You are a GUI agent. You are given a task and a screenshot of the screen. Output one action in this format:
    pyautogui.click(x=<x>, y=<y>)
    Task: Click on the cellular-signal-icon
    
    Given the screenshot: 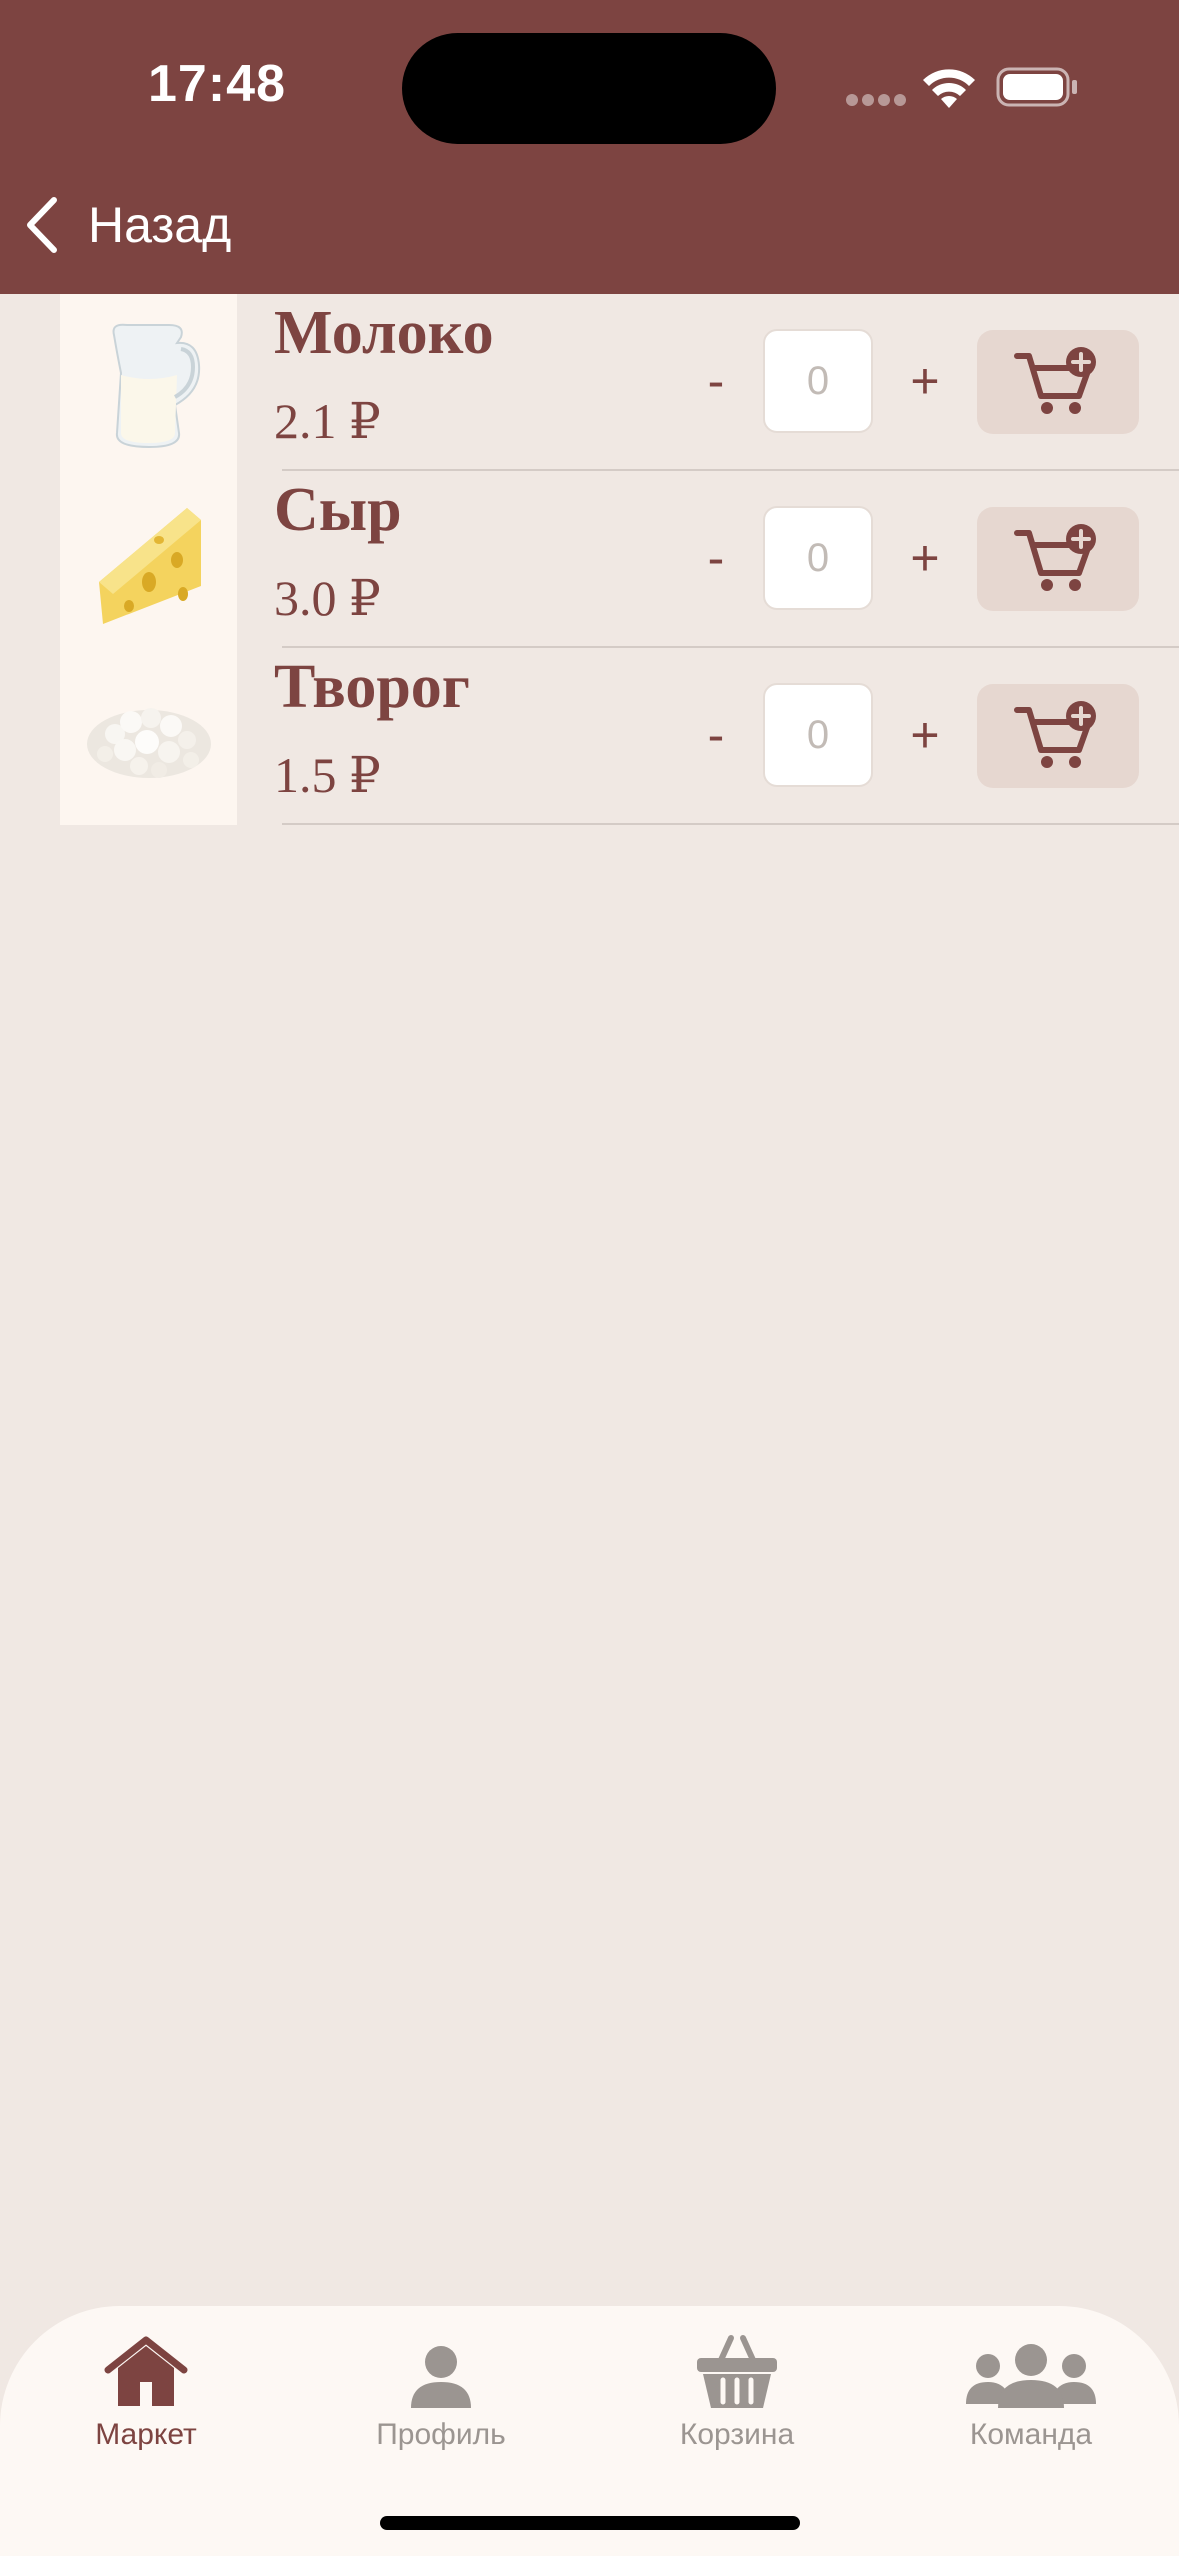 What is the action you would take?
    pyautogui.click(x=876, y=101)
    